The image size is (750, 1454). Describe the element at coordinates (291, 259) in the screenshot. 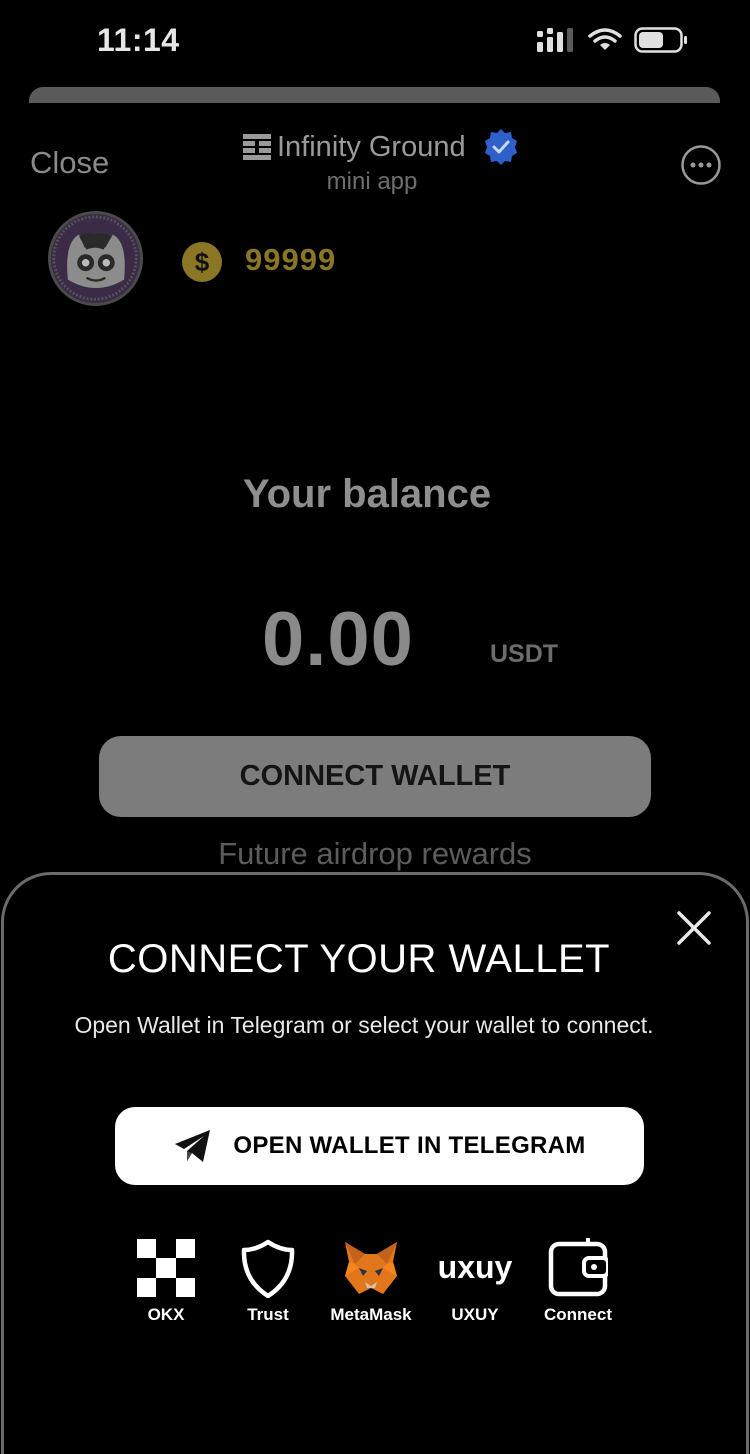

I see `coin-balance: 99999` at that location.